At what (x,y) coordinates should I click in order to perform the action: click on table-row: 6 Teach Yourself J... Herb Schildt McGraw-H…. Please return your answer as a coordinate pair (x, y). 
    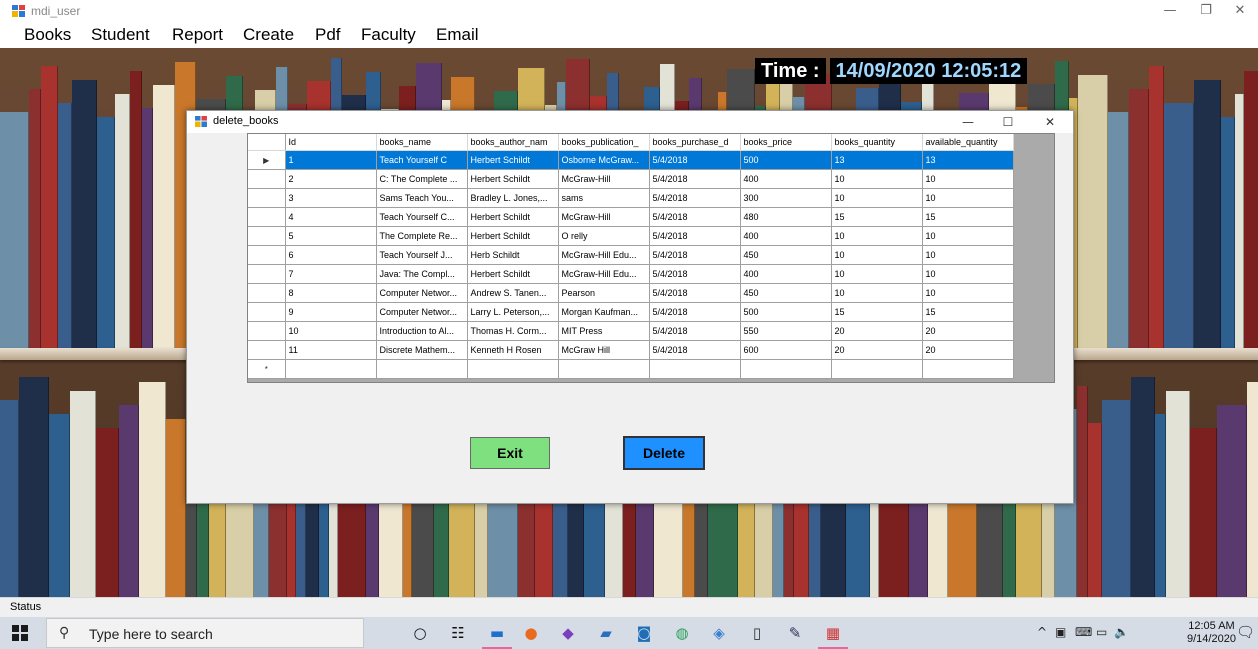
    Looking at the image, I should click on (631, 255).